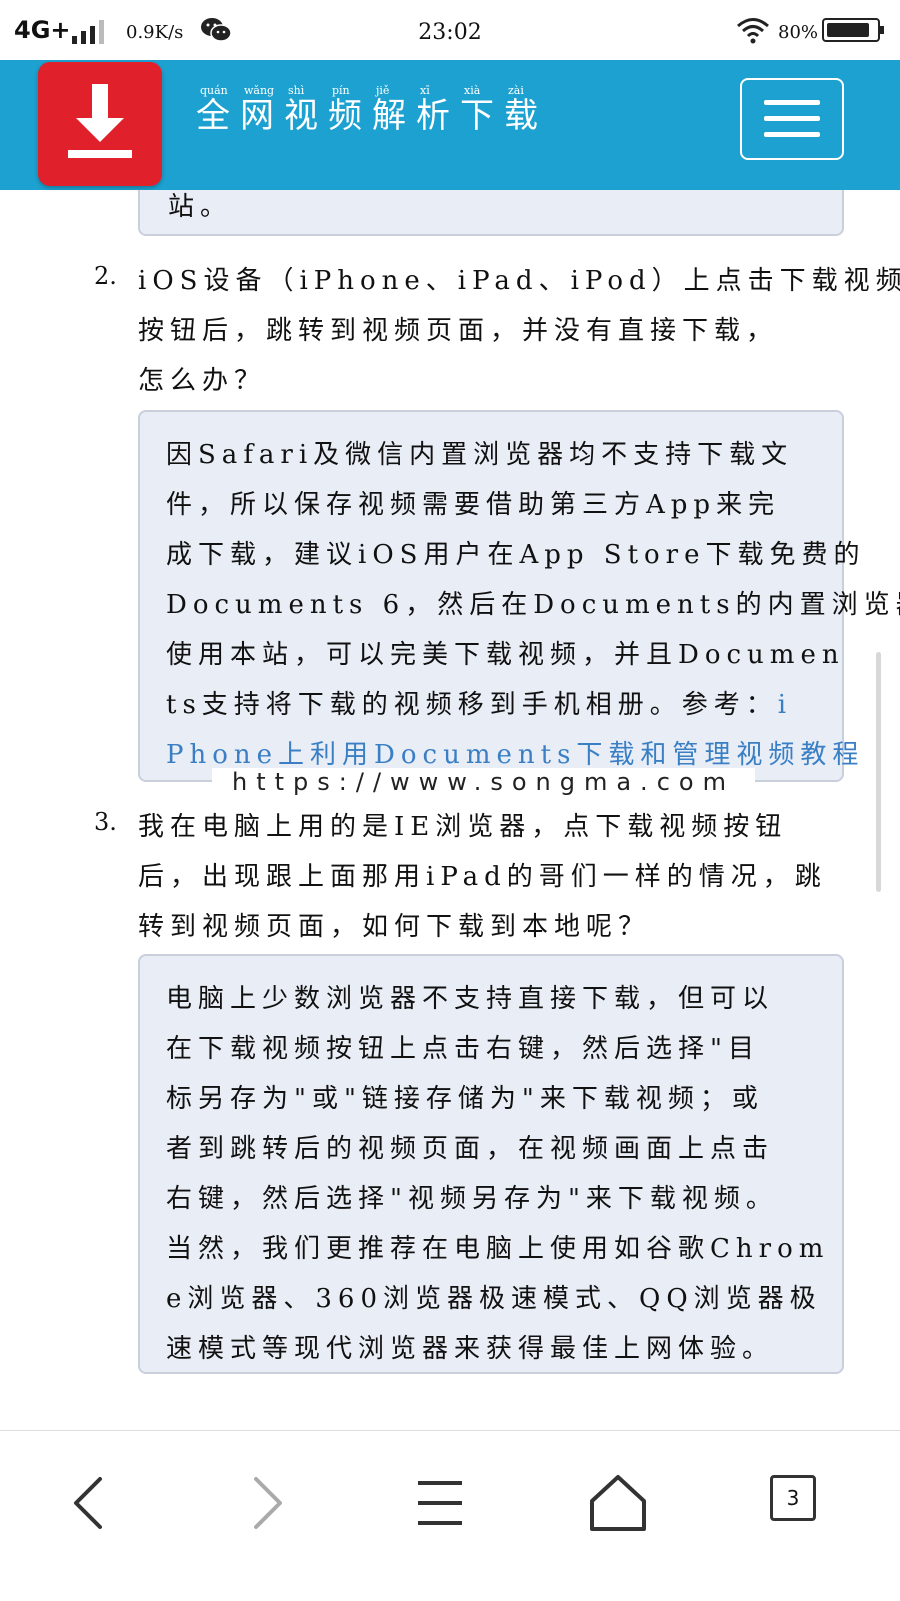 Image resolution: width=900 pixels, height=1601 pixels. I want to click on answer-box: 站。, so click(491, 213).